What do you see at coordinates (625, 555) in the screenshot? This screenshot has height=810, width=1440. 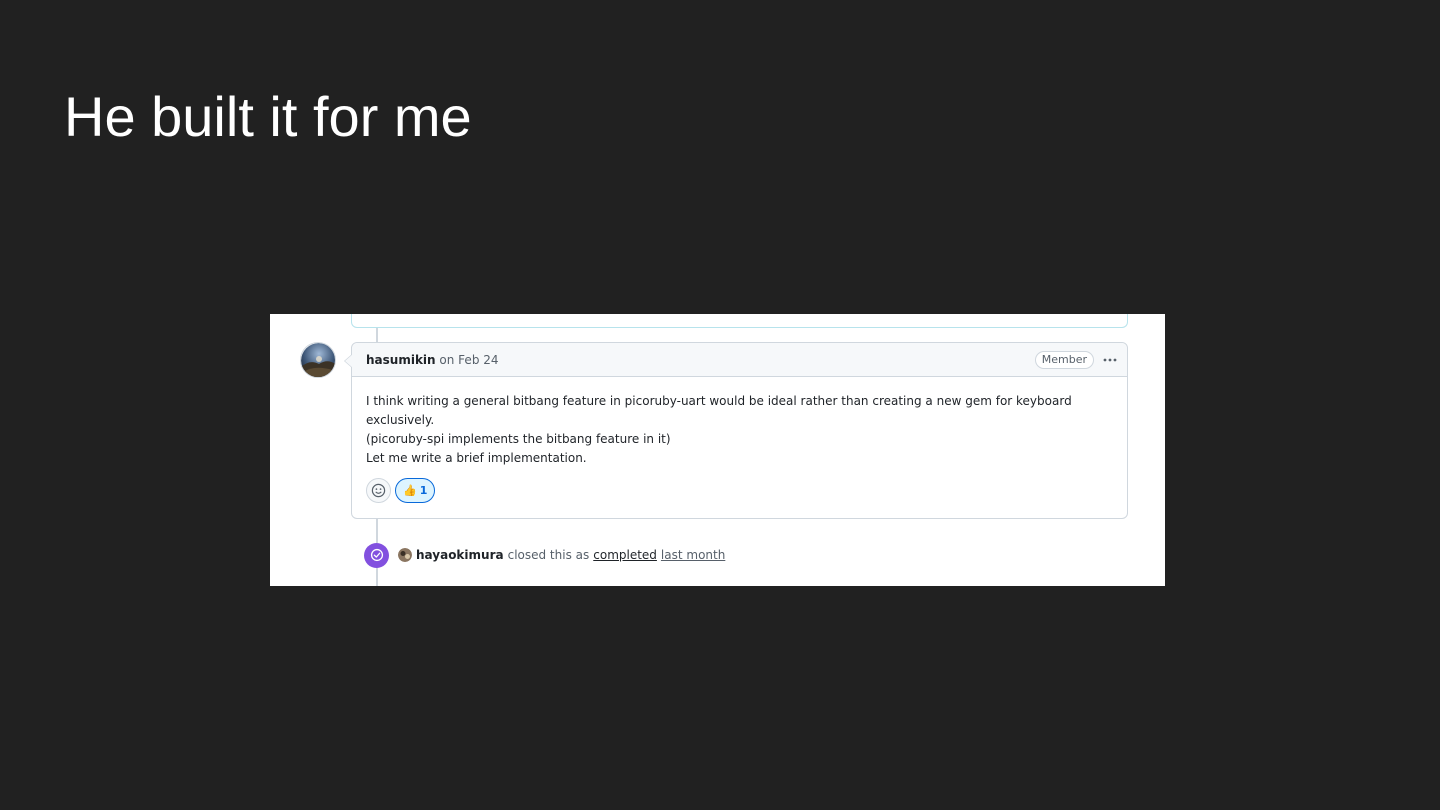 I see `completed-link: completed` at bounding box center [625, 555].